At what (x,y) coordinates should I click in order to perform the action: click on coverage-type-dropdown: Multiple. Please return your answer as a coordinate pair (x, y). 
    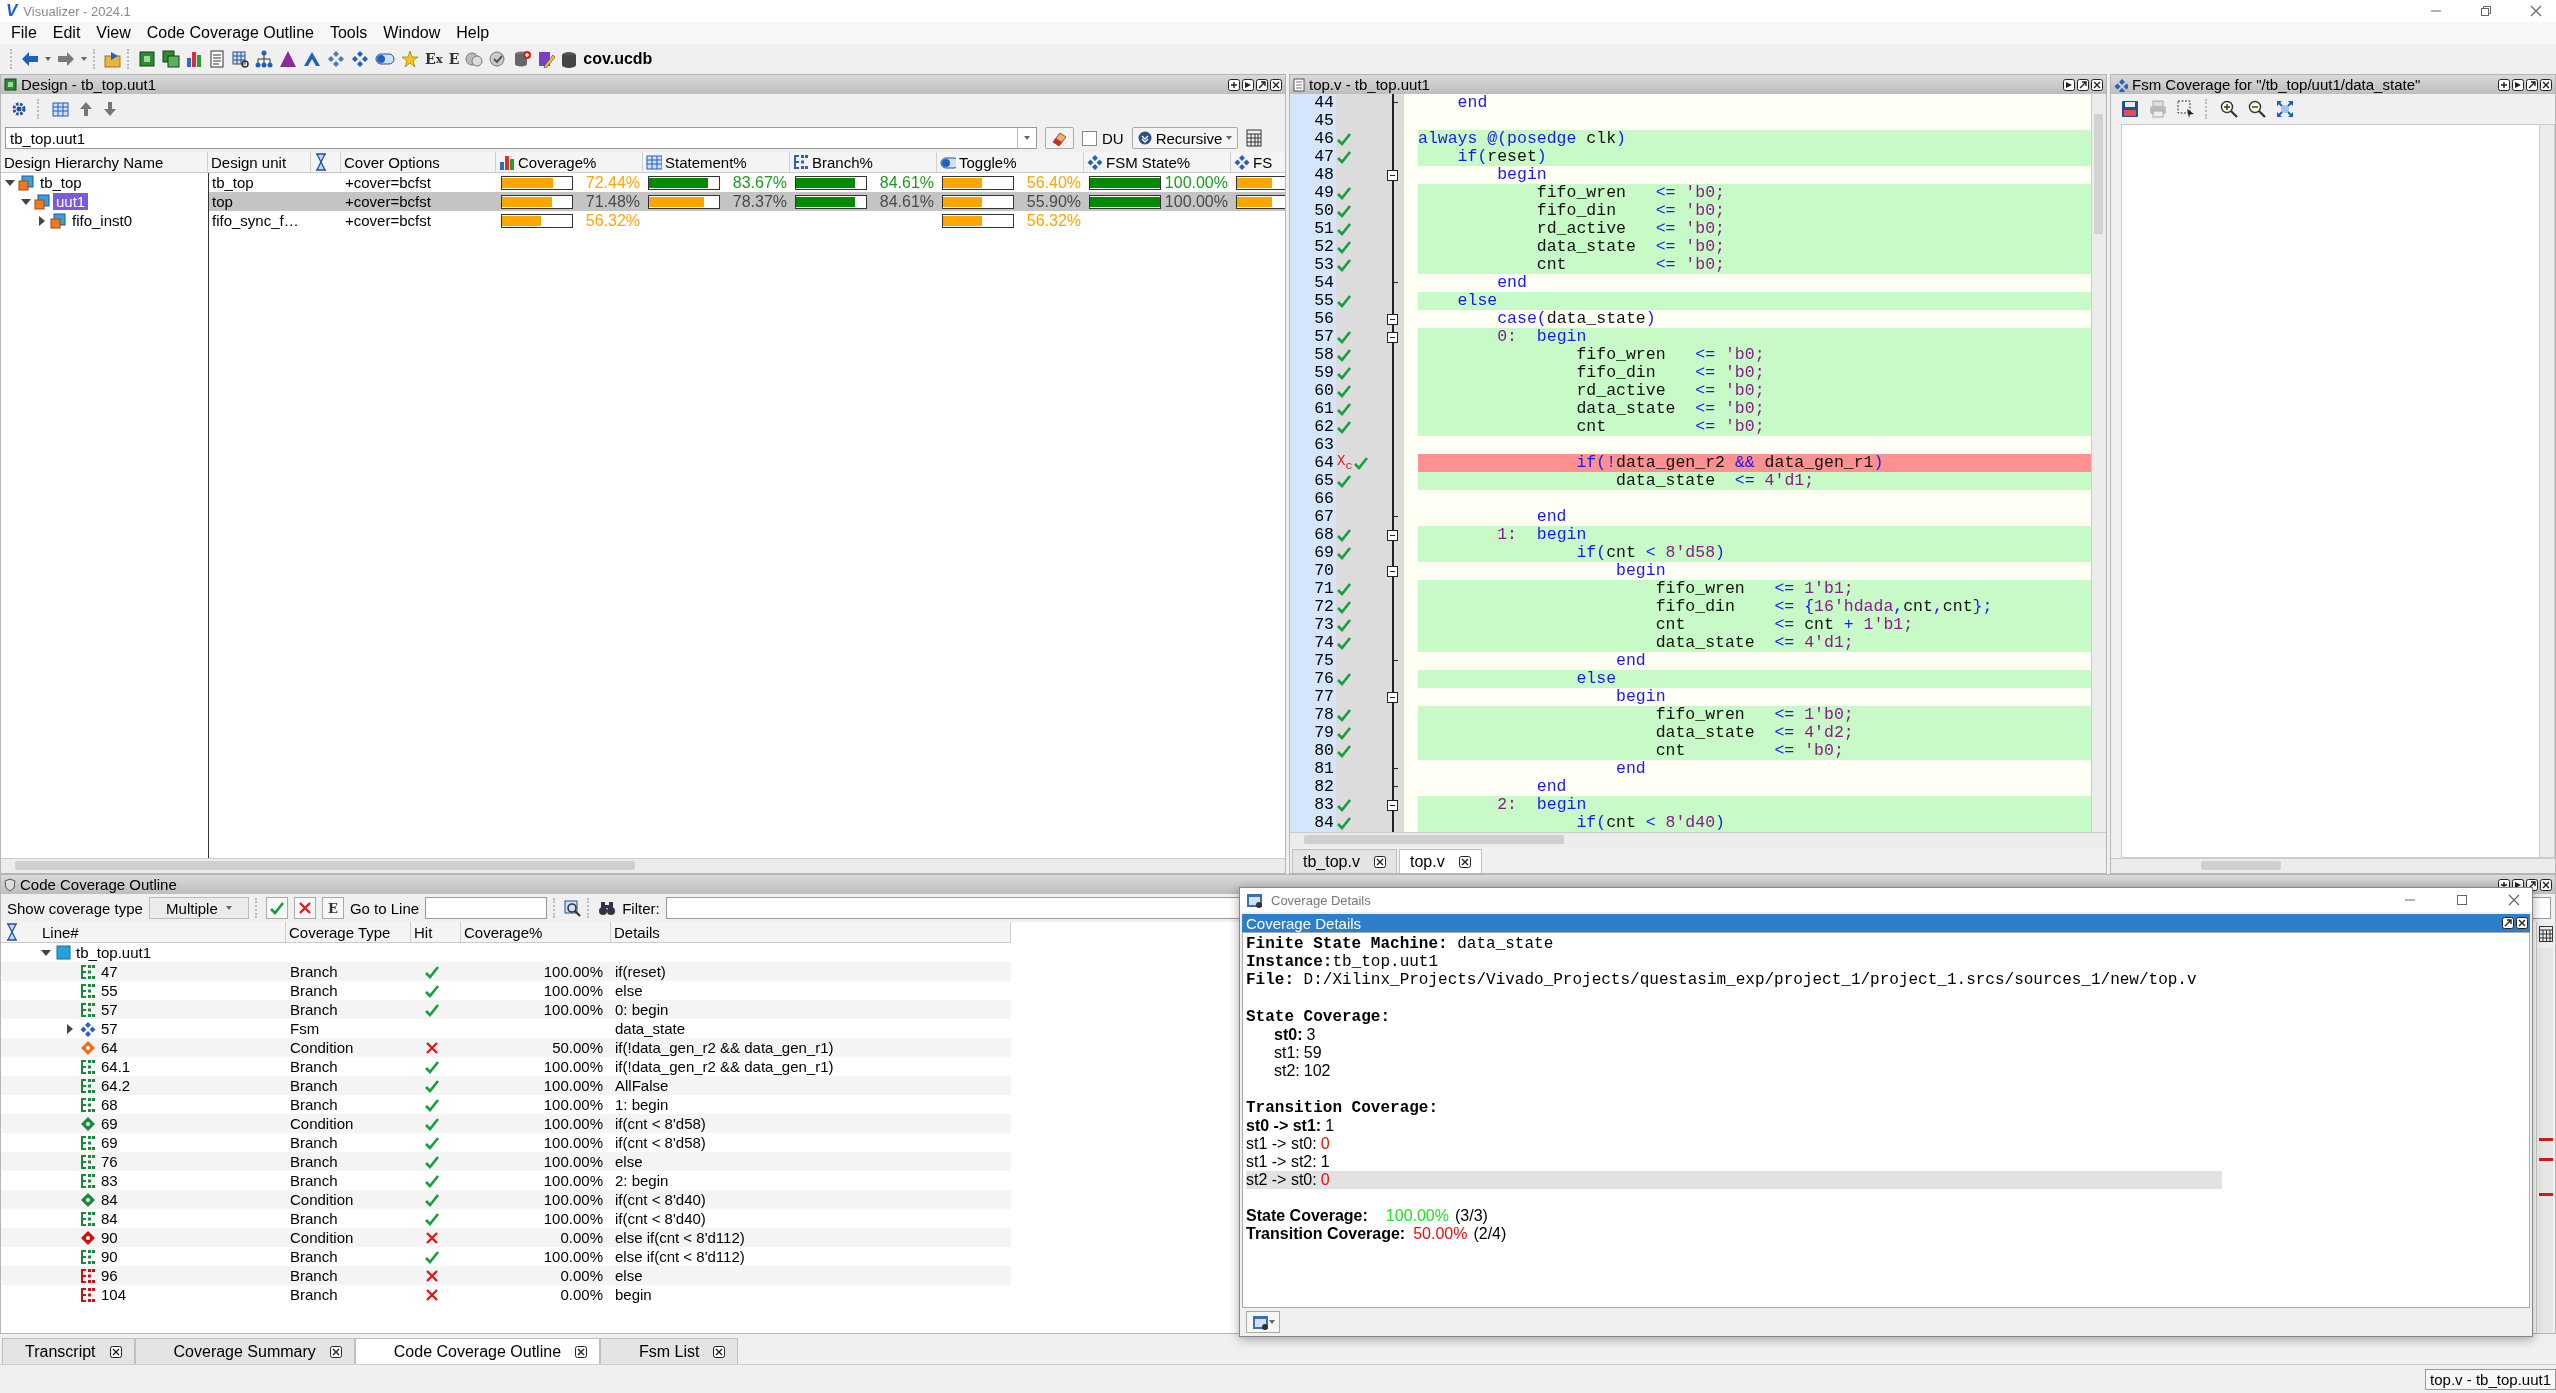
    Looking at the image, I should click on (198, 908).